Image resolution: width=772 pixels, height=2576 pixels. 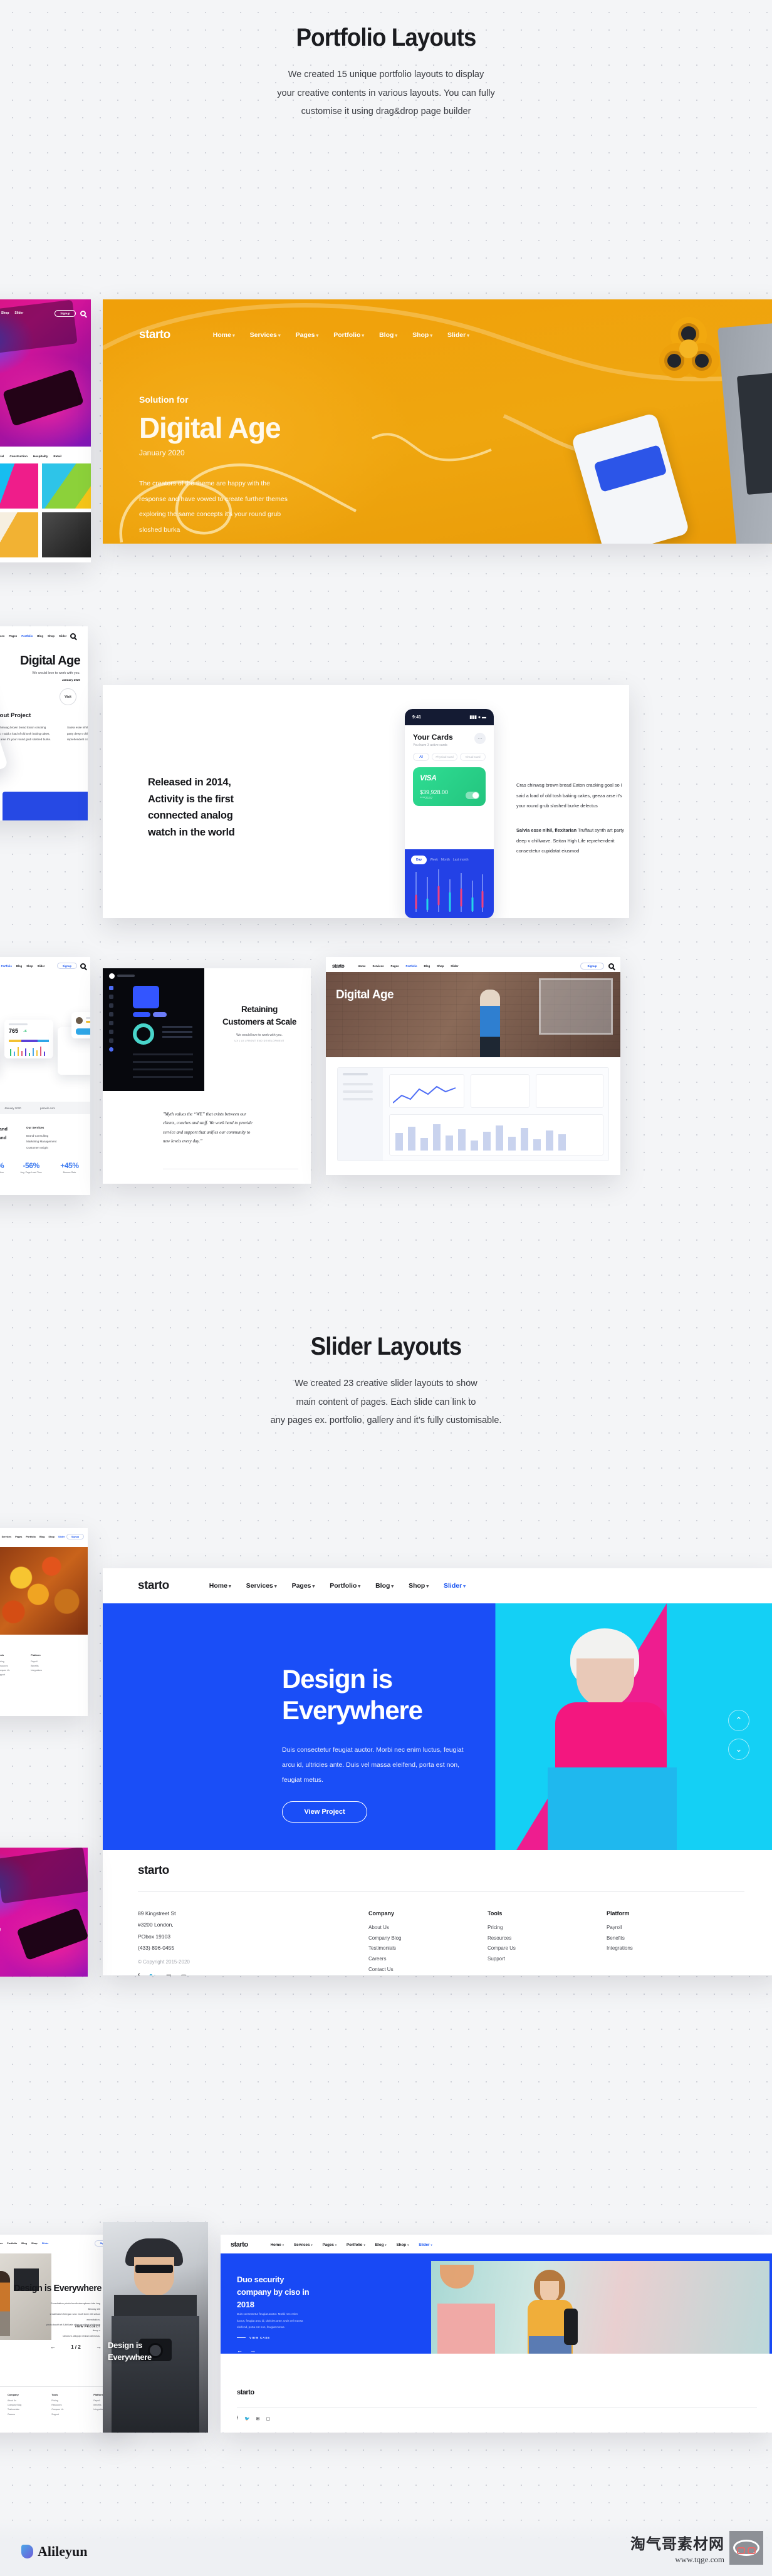 What do you see at coordinates (434, 860) in the screenshot?
I see `chart-tab-week: Week` at bounding box center [434, 860].